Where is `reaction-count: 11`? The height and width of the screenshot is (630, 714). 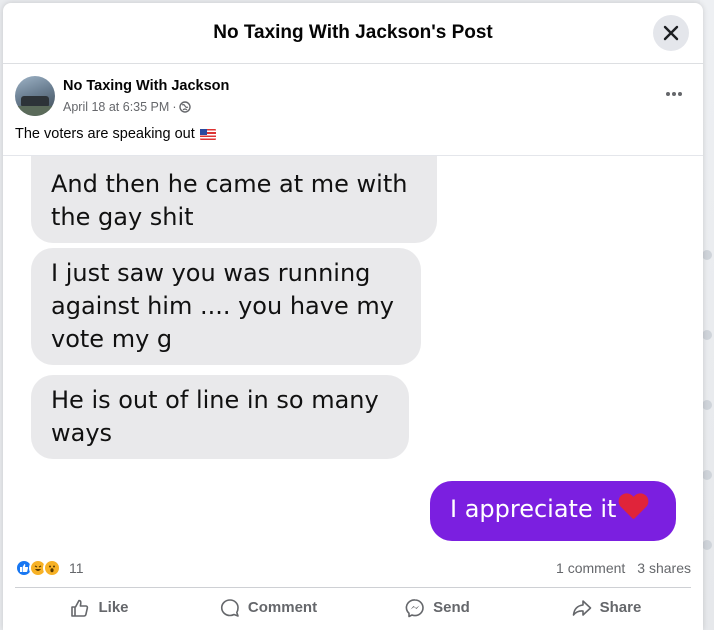
reaction-count: 11 is located at coordinates (76, 568).